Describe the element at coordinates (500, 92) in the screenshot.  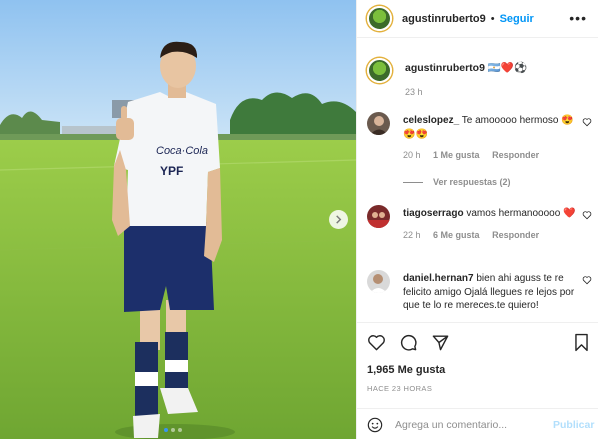
I see `caption-meta: 23 h` at that location.